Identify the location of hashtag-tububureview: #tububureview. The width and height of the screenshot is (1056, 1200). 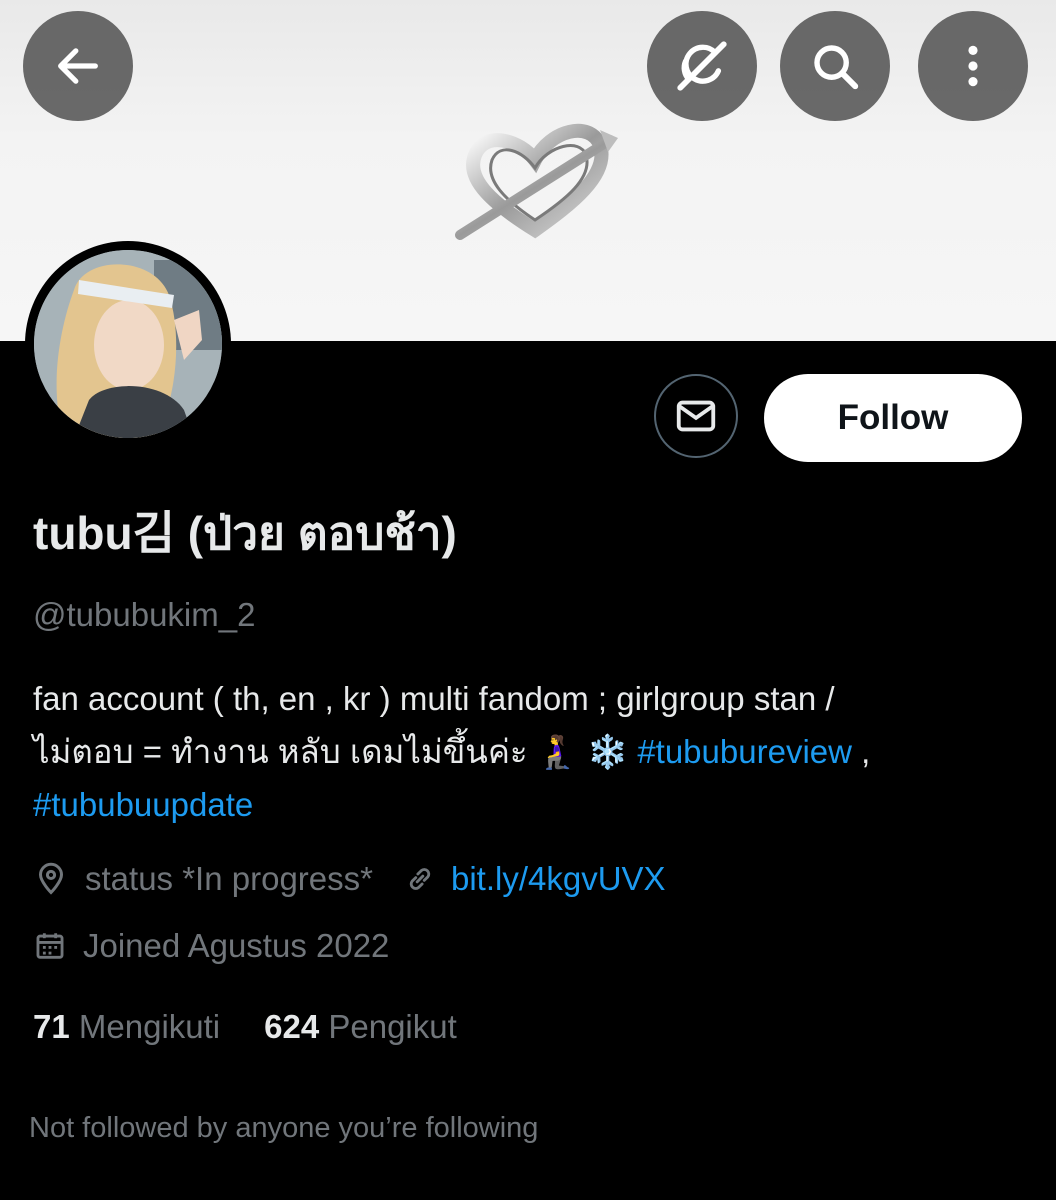
(744, 751).